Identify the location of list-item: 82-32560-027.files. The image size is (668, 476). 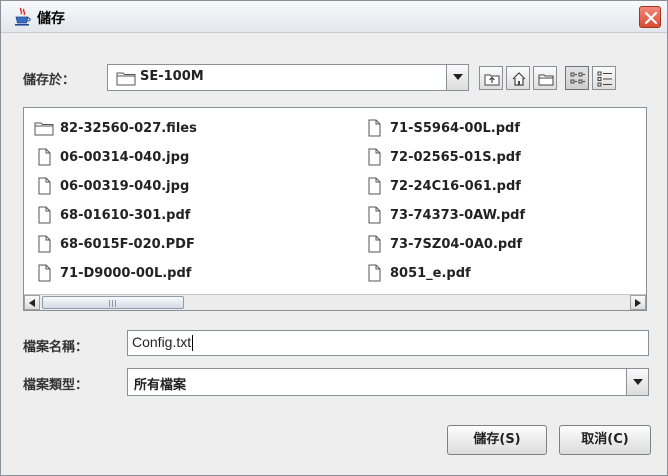
(115, 128).